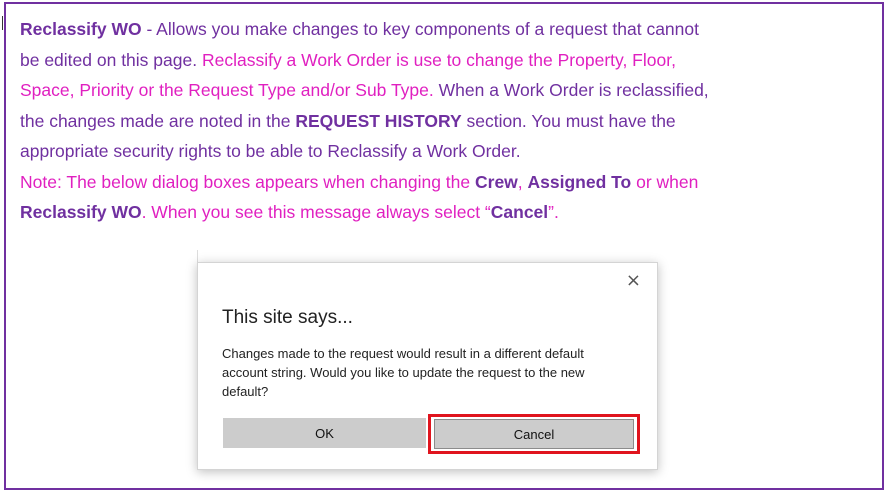 This screenshot has height=495, width=890. Describe the element at coordinates (81, 29) in the screenshot. I see `reclassify-heading: Reclassify WO` at that location.